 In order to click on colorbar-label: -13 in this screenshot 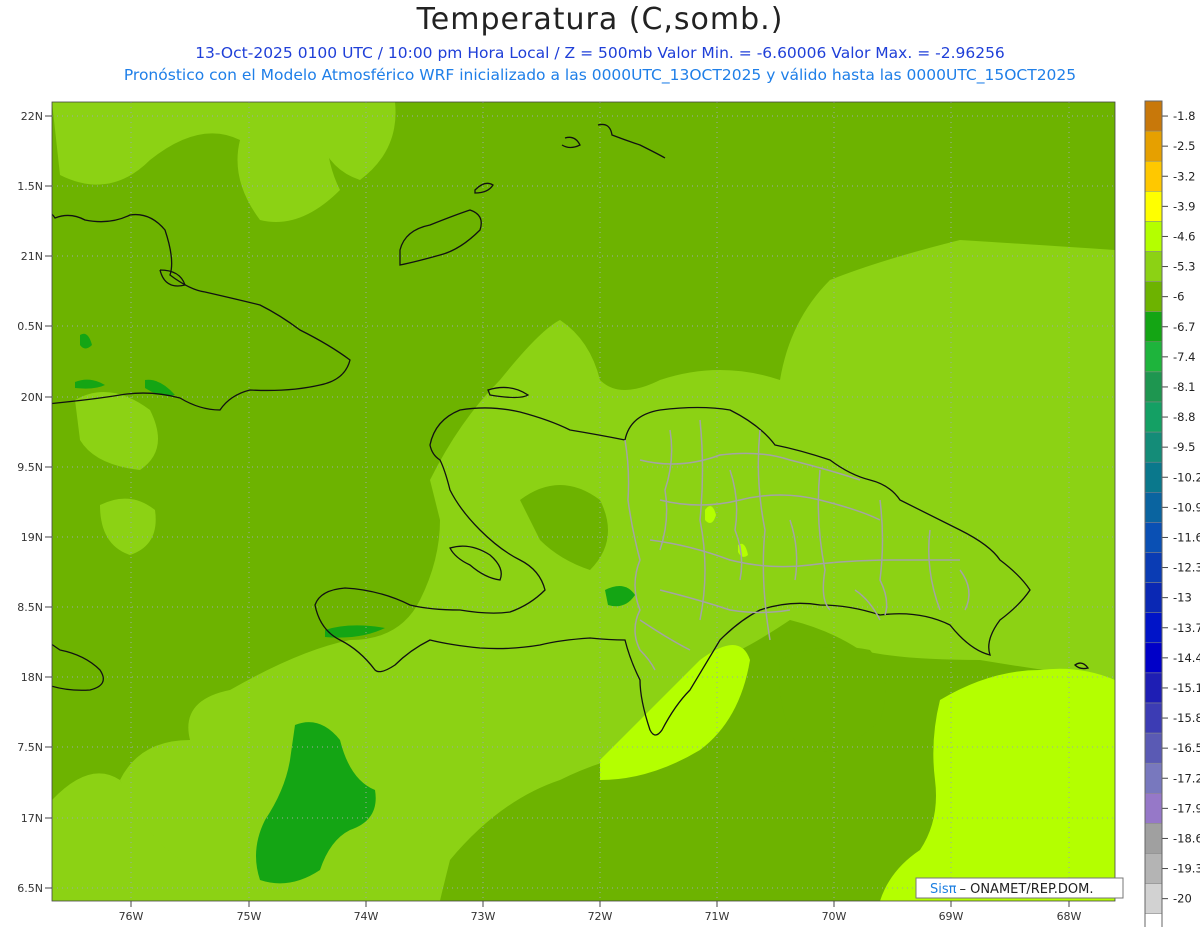, I will do `click(1182, 598)`.